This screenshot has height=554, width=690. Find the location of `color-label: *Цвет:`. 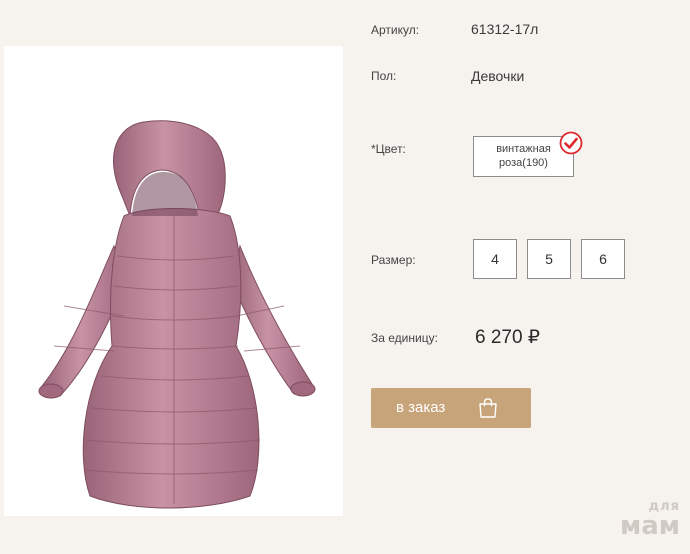

color-label: *Цвет: is located at coordinates (388, 149).